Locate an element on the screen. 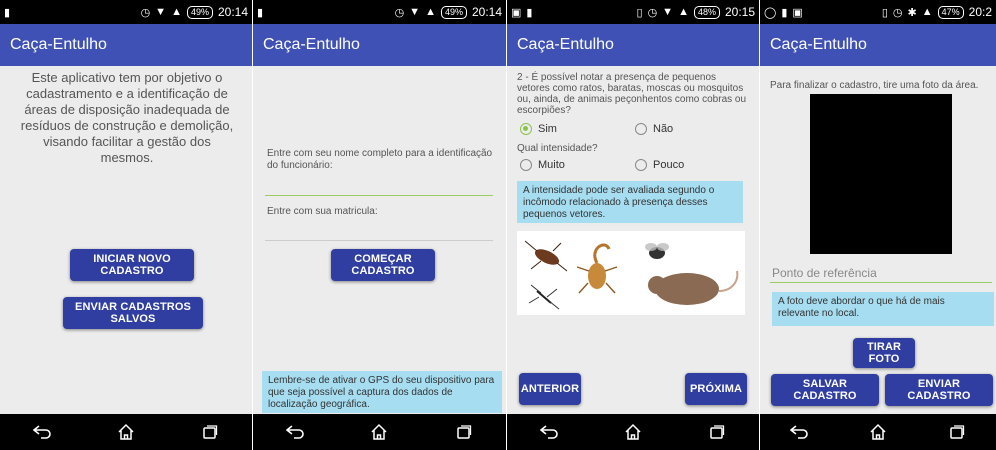 Image resolution: width=996 pixels, height=450 pixels. previous-button: ANTERIOR is located at coordinates (550, 389).